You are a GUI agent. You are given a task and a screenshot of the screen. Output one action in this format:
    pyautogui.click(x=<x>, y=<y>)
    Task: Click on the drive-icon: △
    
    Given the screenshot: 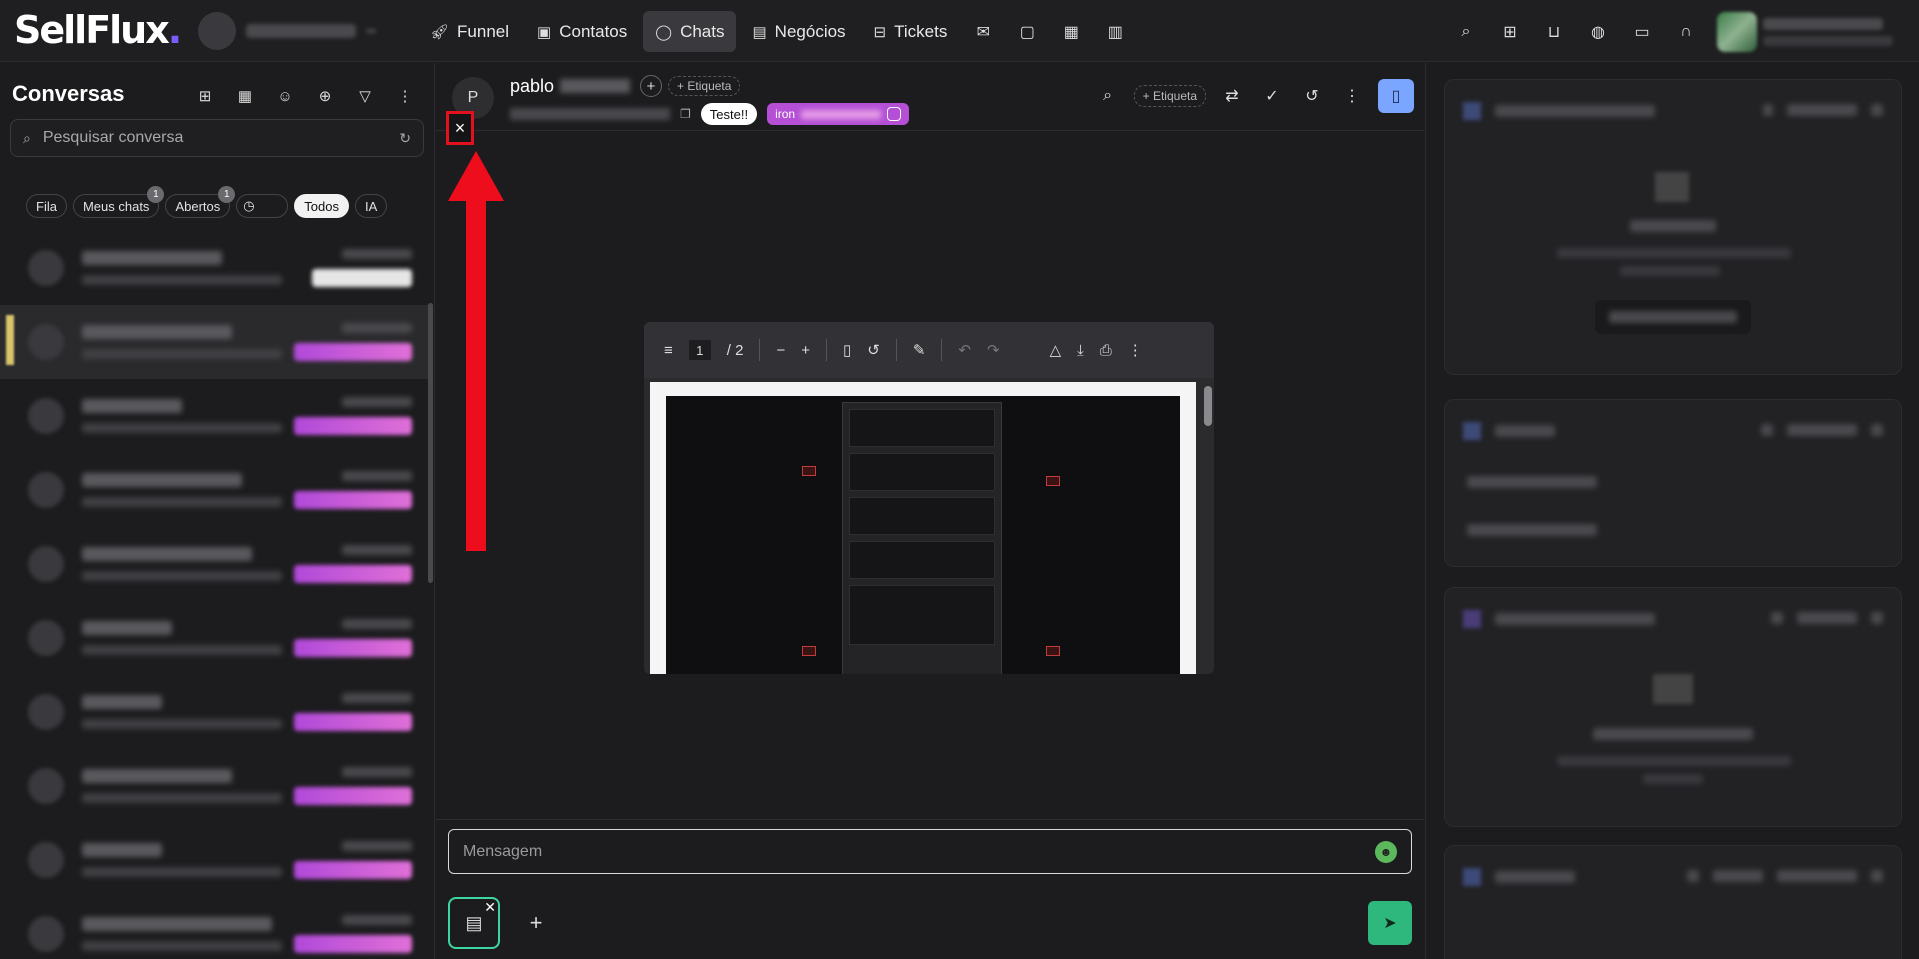 What is the action you would take?
    pyautogui.click(x=1056, y=350)
    